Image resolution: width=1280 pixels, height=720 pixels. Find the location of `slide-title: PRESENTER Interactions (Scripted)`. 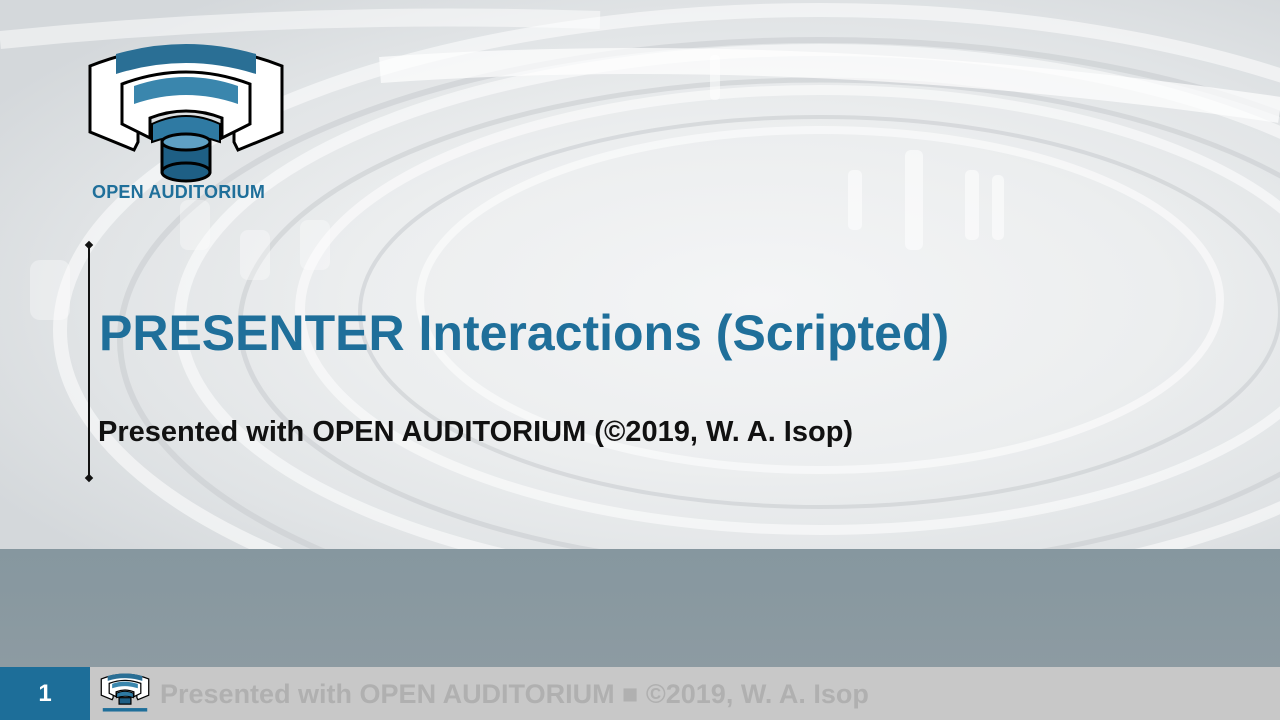

slide-title: PRESENTER Interactions (Scripted) is located at coordinates (524, 333).